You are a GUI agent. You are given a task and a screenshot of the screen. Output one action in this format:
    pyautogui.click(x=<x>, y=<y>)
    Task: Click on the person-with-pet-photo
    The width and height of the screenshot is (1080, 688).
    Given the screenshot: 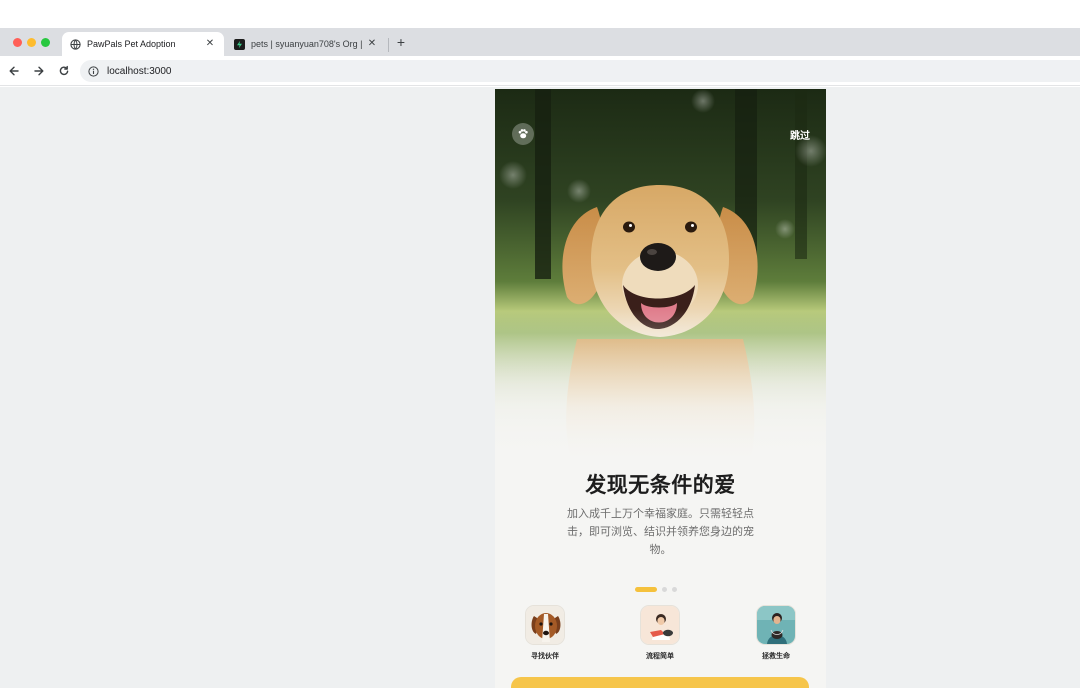 What is the action you would take?
    pyautogui.click(x=660, y=625)
    